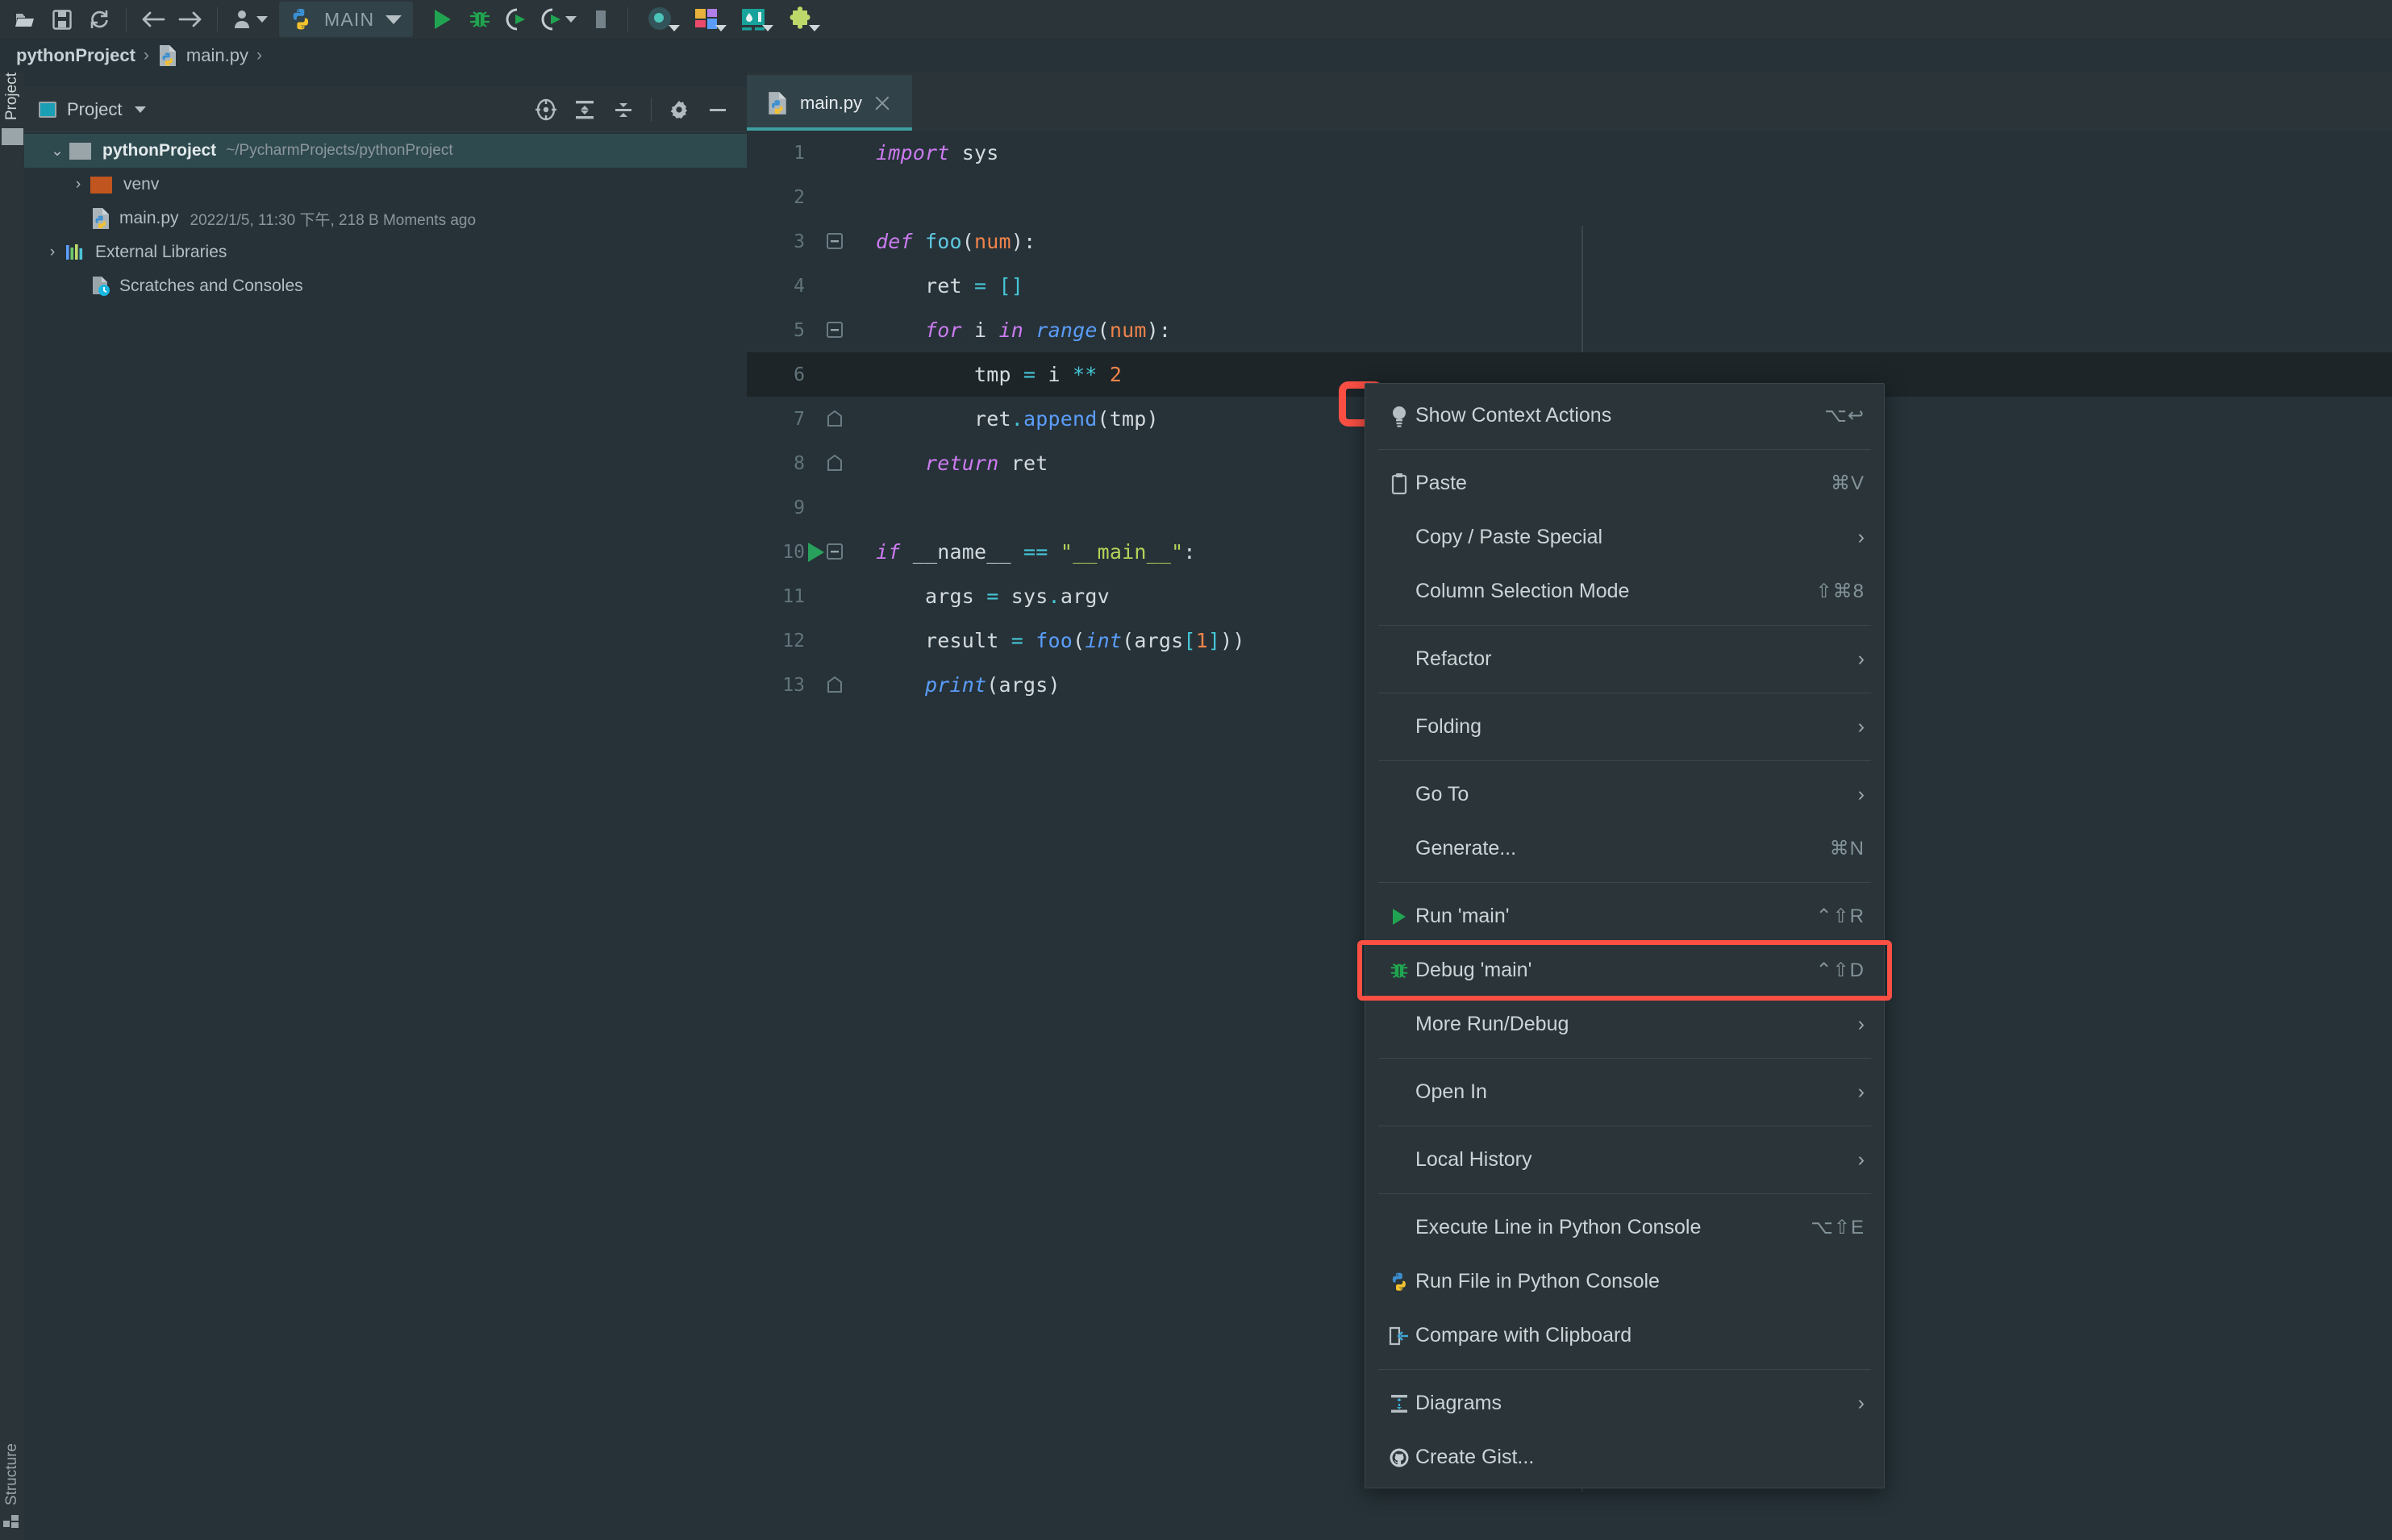 The height and width of the screenshot is (1540, 2392). What do you see at coordinates (1624, 1092) in the screenshot?
I see `menu-item-open-in: Open In ›` at bounding box center [1624, 1092].